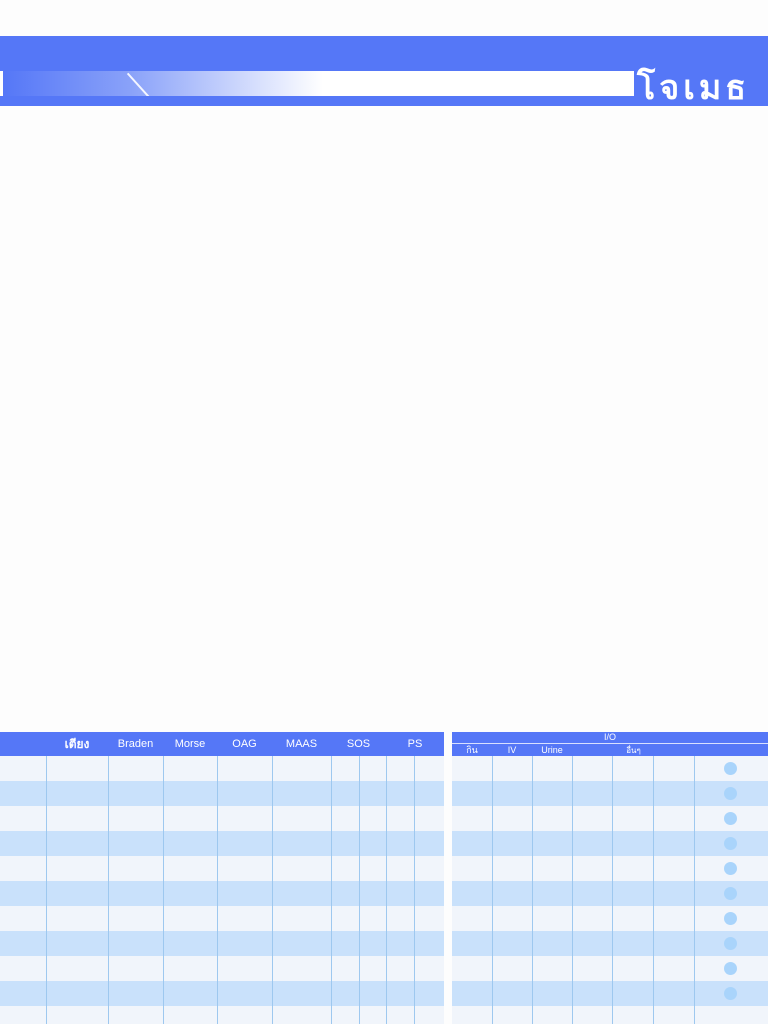 This screenshot has width=768, height=1024. What do you see at coordinates (415, 744) in the screenshot?
I see `col-header-ps: PS` at bounding box center [415, 744].